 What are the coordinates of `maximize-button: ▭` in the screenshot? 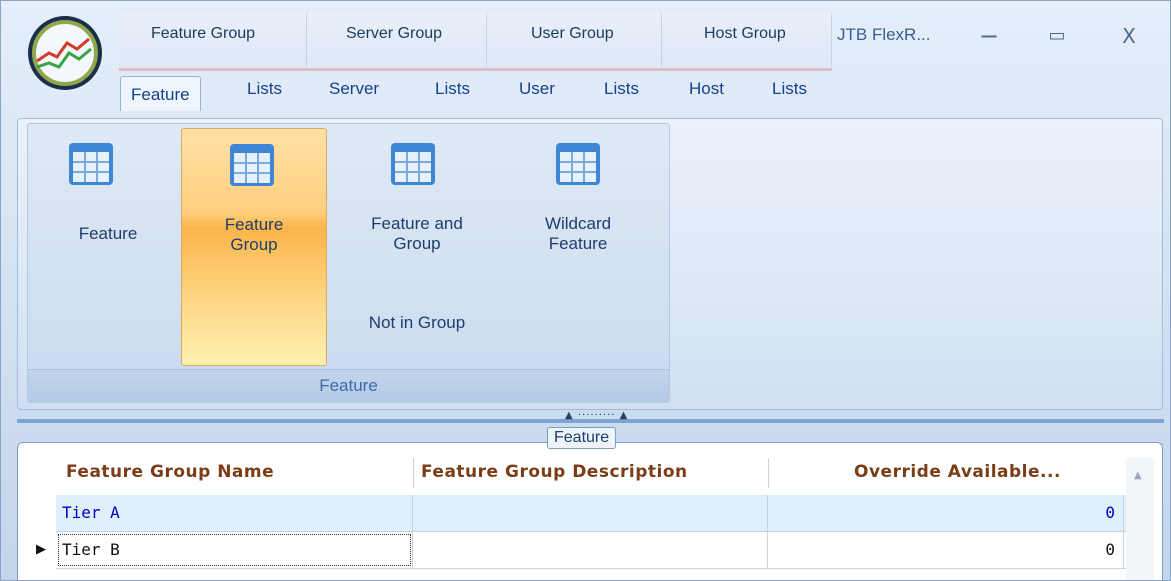 It's located at (1057, 36).